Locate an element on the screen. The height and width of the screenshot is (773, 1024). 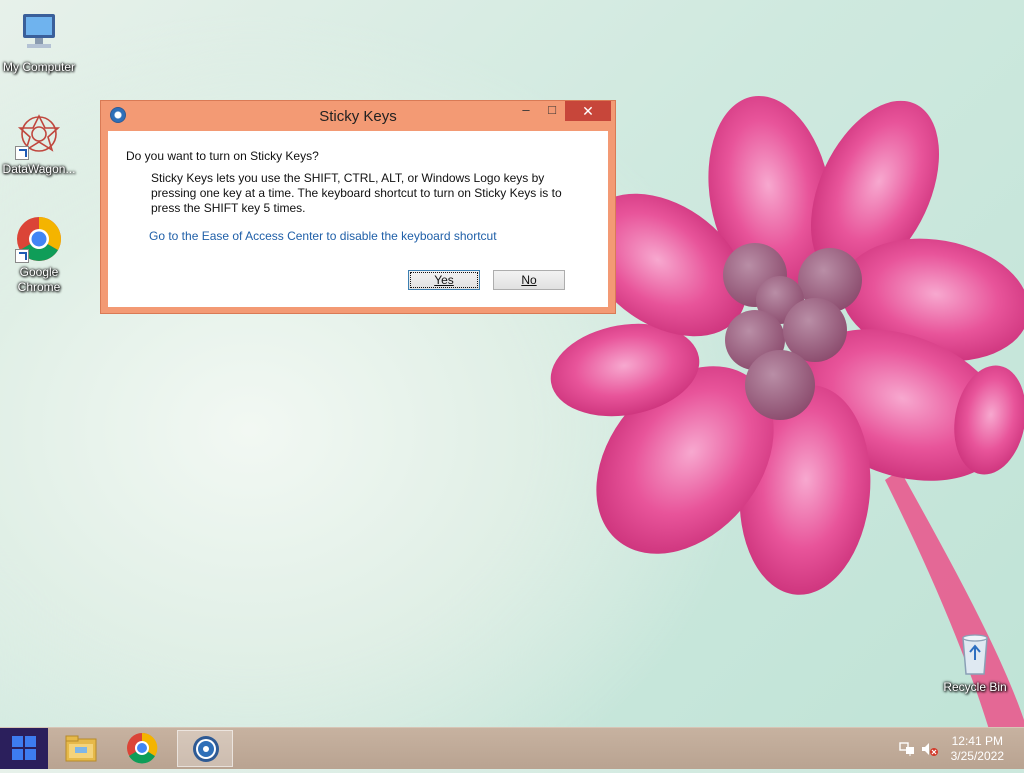
desktop-icon-my-computer: My Computer is located at coordinates (39, 42).